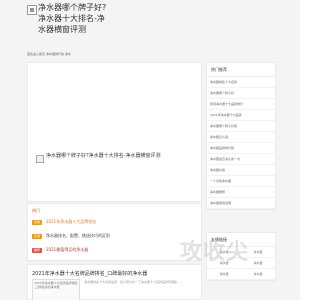 This screenshot has width=320, height=300. I want to click on sidebar-hot-item: 净水器怎么选, so click(241, 137).